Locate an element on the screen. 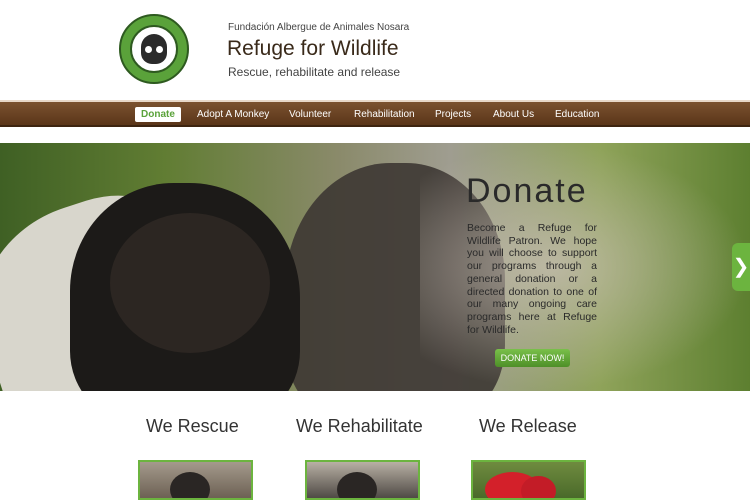 Image resolution: width=750 pixels, height=500 pixels. feature-image-rescue is located at coordinates (195, 480).